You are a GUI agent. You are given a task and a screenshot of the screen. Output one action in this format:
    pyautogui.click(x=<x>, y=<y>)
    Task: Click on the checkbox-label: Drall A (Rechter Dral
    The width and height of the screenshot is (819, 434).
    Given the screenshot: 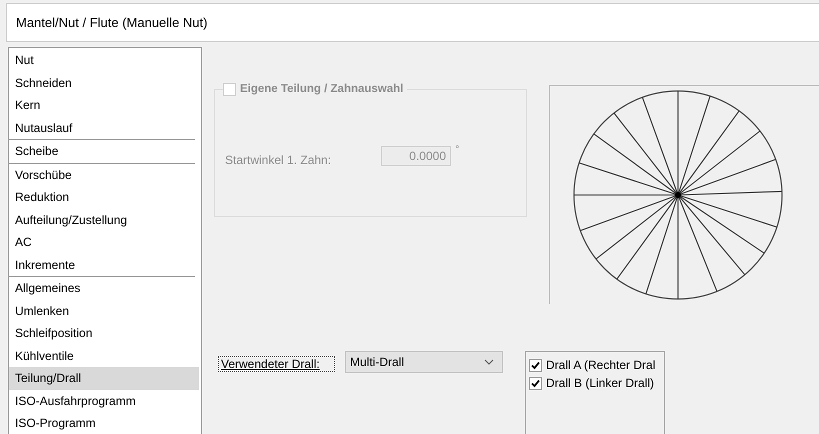 What is the action you would take?
    pyautogui.click(x=601, y=365)
    